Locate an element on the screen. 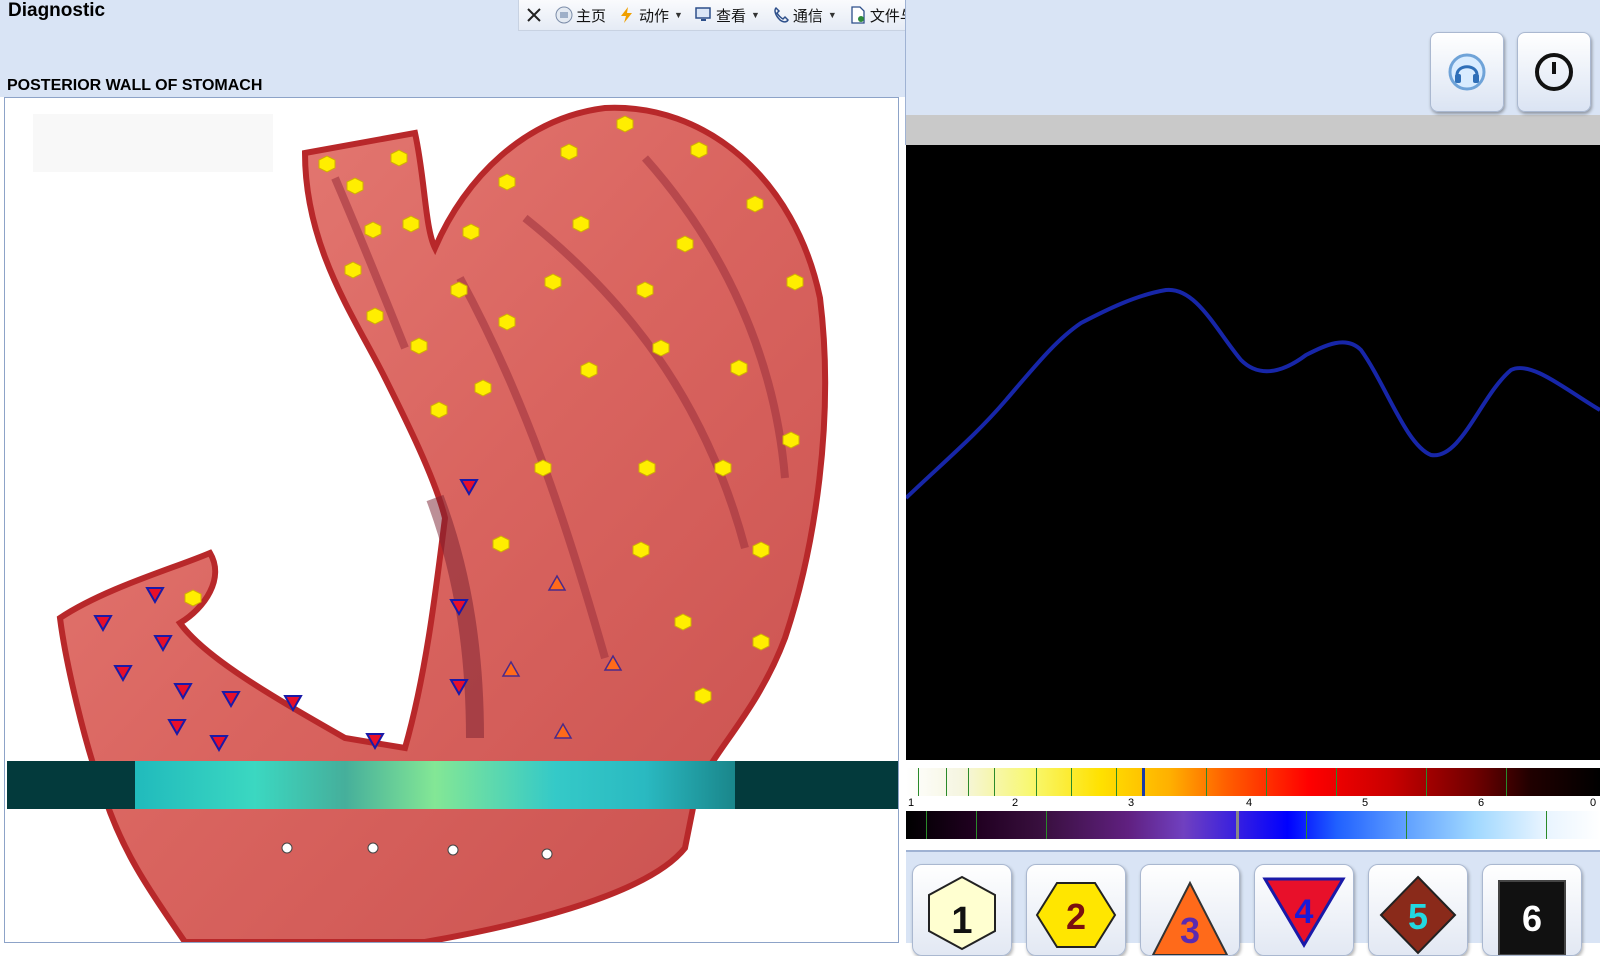 The image size is (1600, 956). symbol-button-6: 6 is located at coordinates (1532, 910).